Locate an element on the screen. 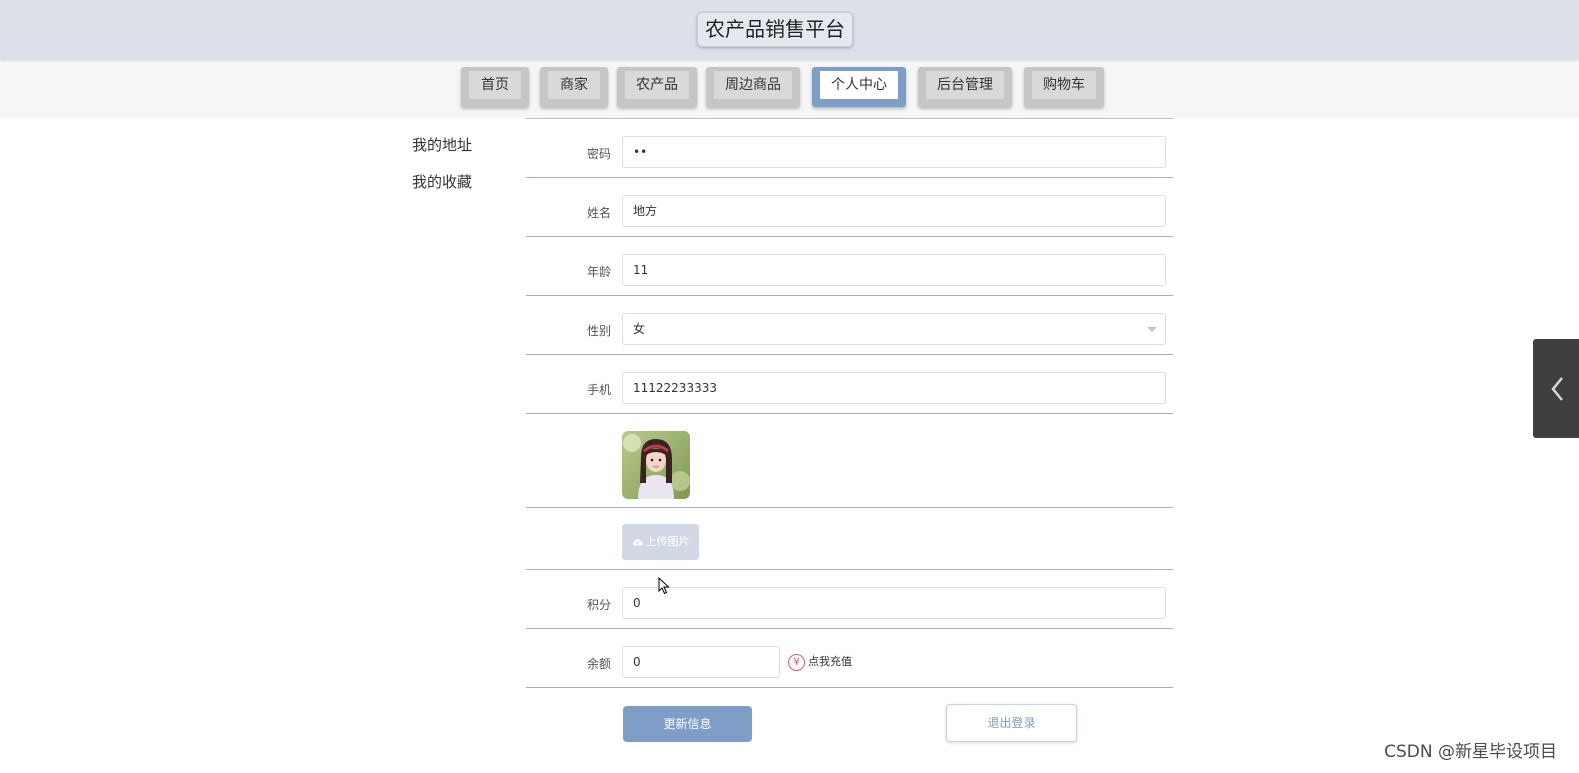 The width and height of the screenshot is (1579, 773). gender-select: 女 is located at coordinates (894, 329).